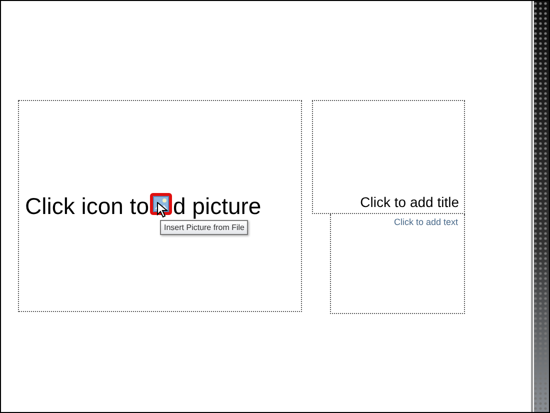  I want to click on cursor-icon, so click(162, 210).